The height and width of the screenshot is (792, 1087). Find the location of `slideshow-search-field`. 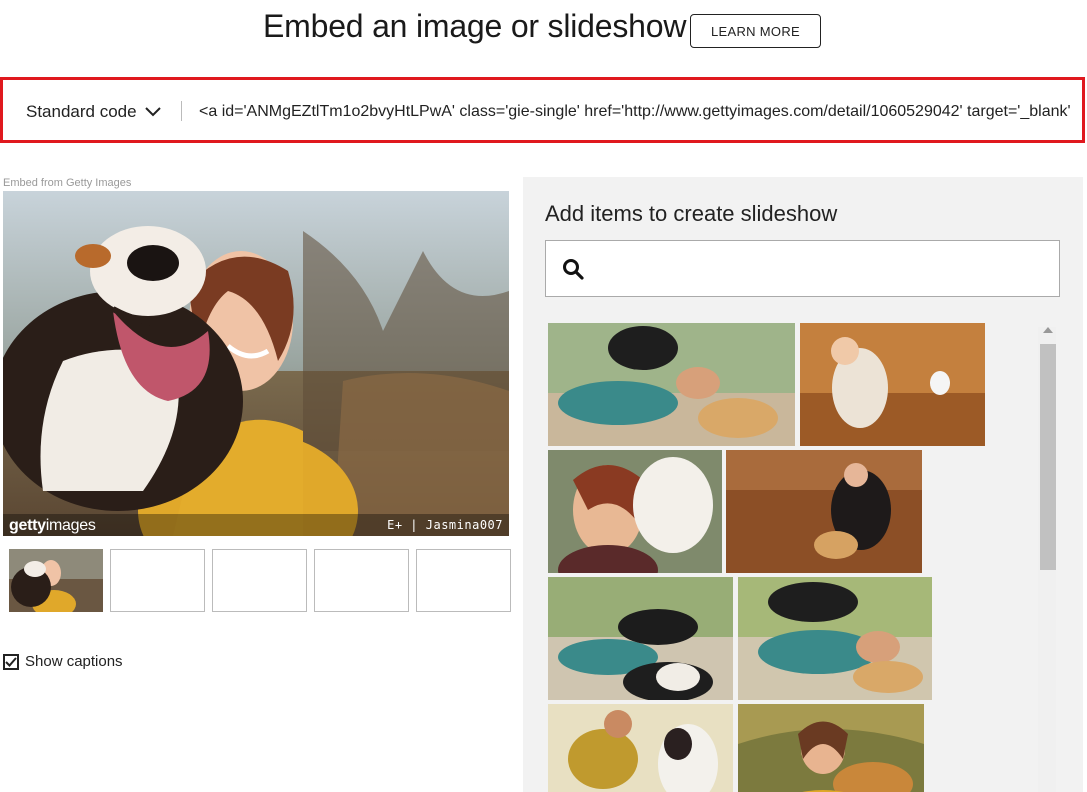

slideshow-search-field is located at coordinates (802, 268).